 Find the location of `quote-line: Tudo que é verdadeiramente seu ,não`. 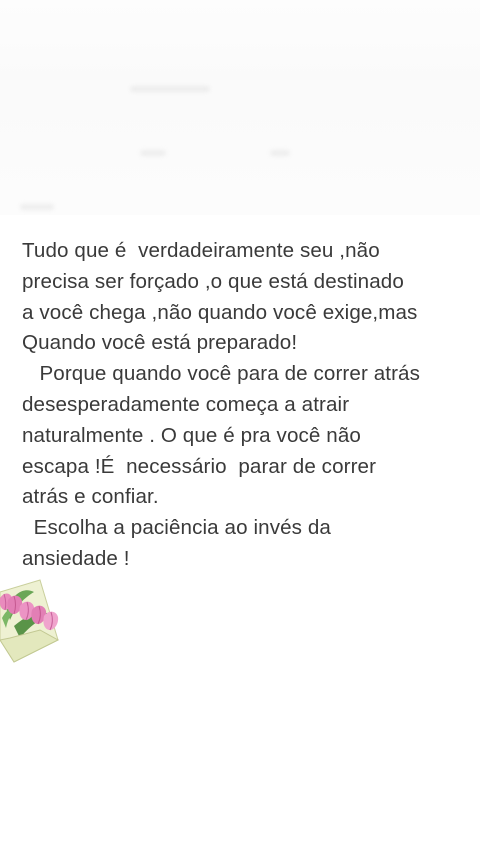

quote-line: Tudo que é verdadeiramente seu ,não is located at coordinates (201, 250).